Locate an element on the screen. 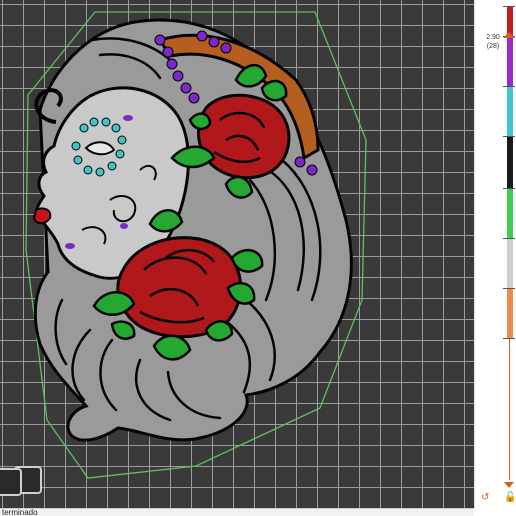 Image resolution: width=516 pixels, height=516 pixels. unlock-icon: 🔓 is located at coordinates (510, 497).